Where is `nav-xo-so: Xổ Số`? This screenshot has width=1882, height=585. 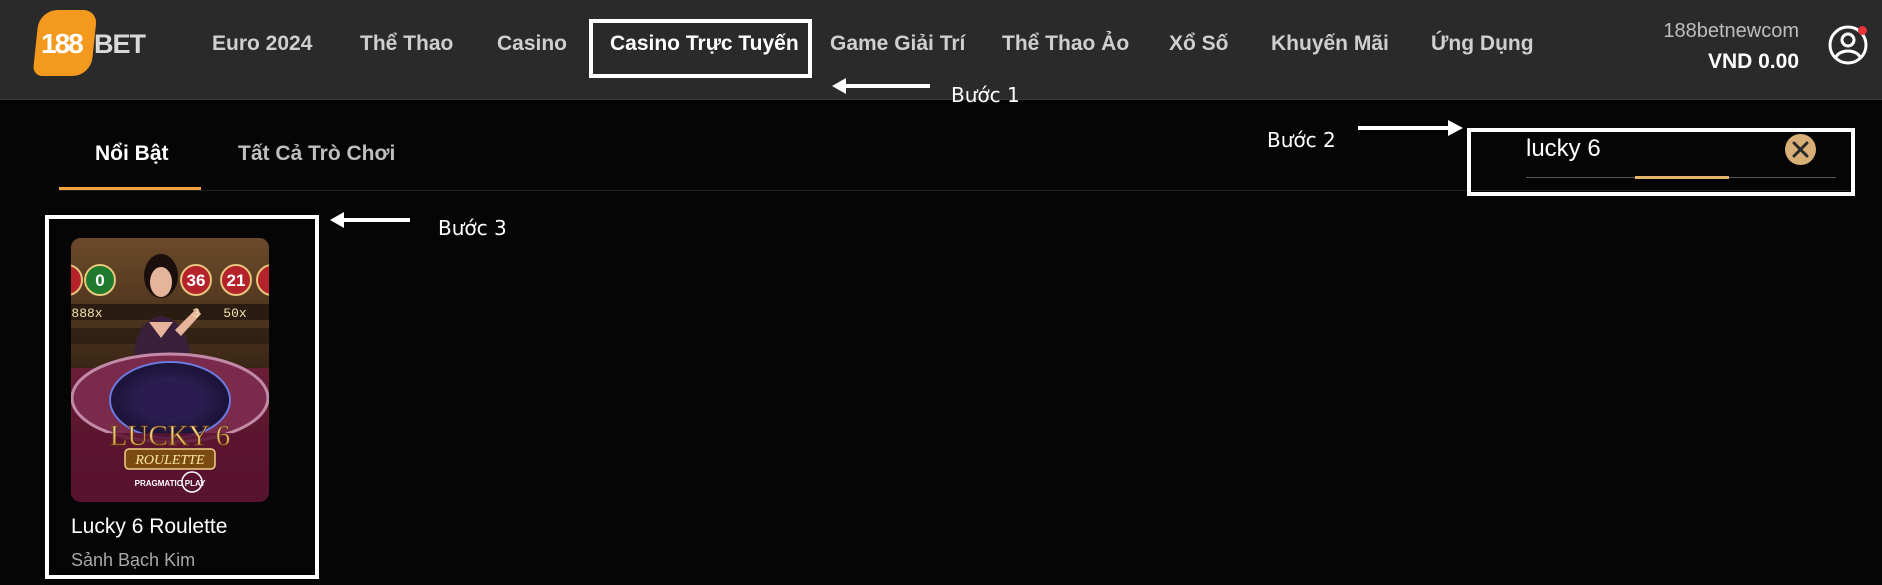 nav-xo-so: Xổ Số is located at coordinates (1199, 44).